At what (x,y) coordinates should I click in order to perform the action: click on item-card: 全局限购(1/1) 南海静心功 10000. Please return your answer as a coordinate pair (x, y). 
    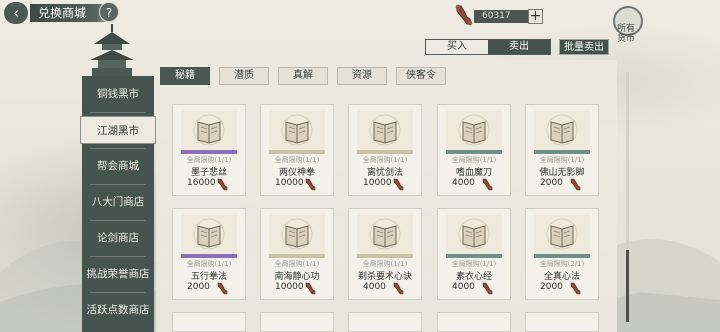
    Looking at the image, I should click on (297, 254).